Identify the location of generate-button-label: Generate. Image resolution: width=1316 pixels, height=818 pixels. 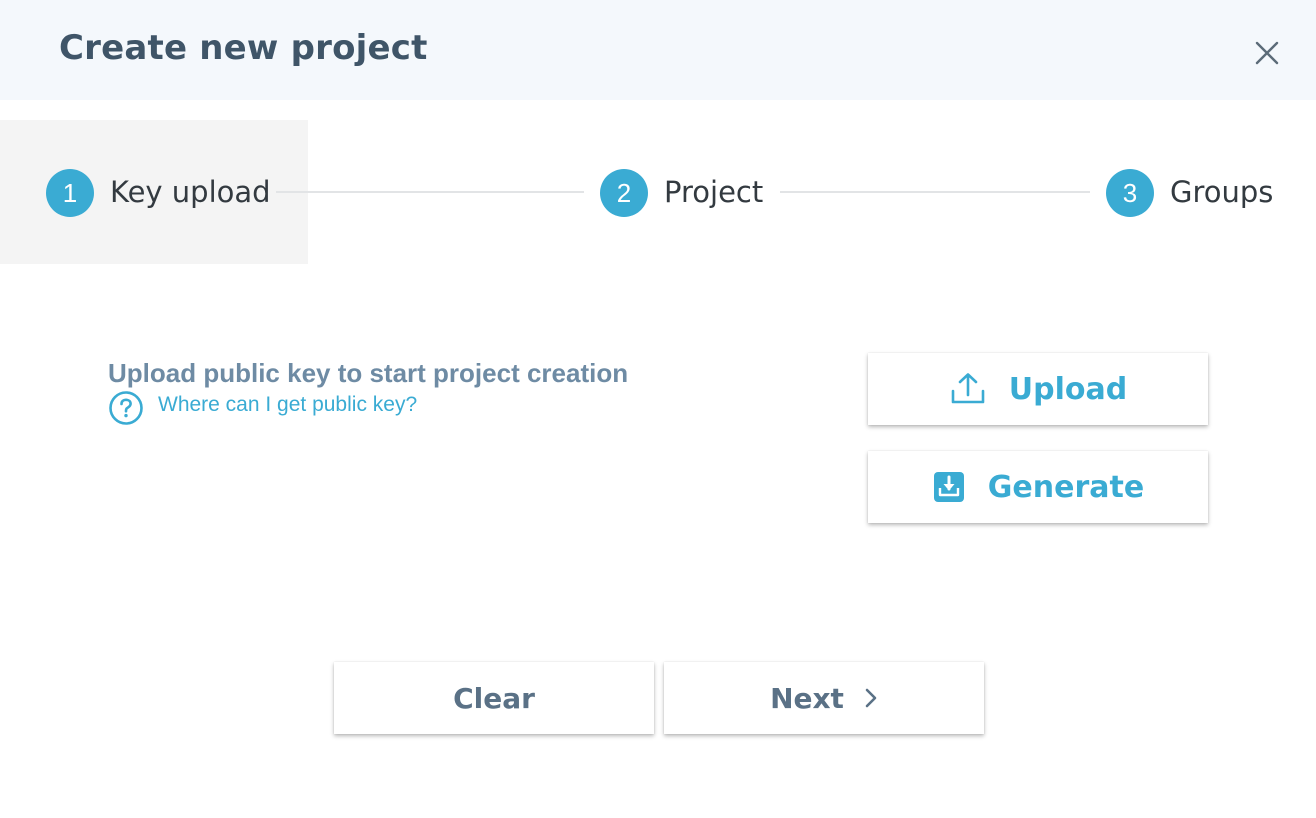
(1066, 487).